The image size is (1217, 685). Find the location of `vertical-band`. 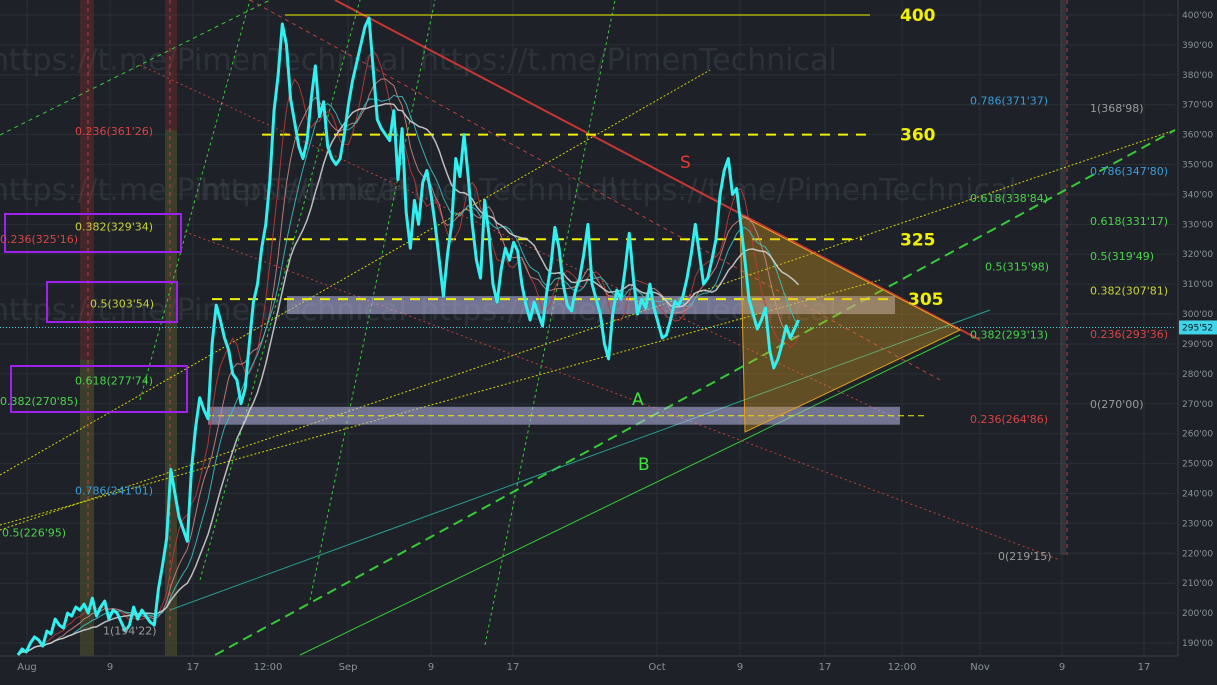

vertical-band is located at coordinates (171, 393).